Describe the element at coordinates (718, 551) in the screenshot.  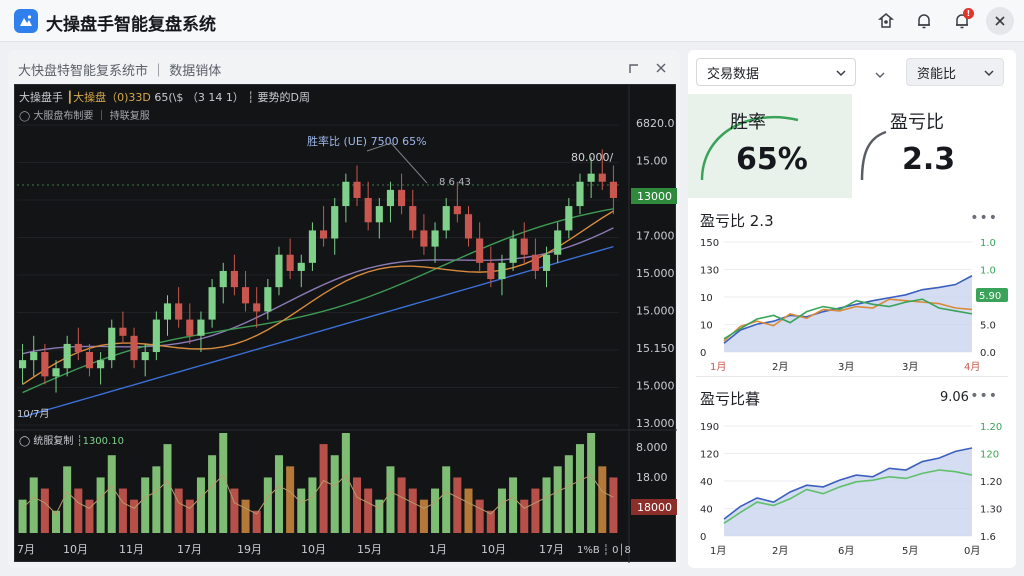
I see `x-tick: 1月` at that location.